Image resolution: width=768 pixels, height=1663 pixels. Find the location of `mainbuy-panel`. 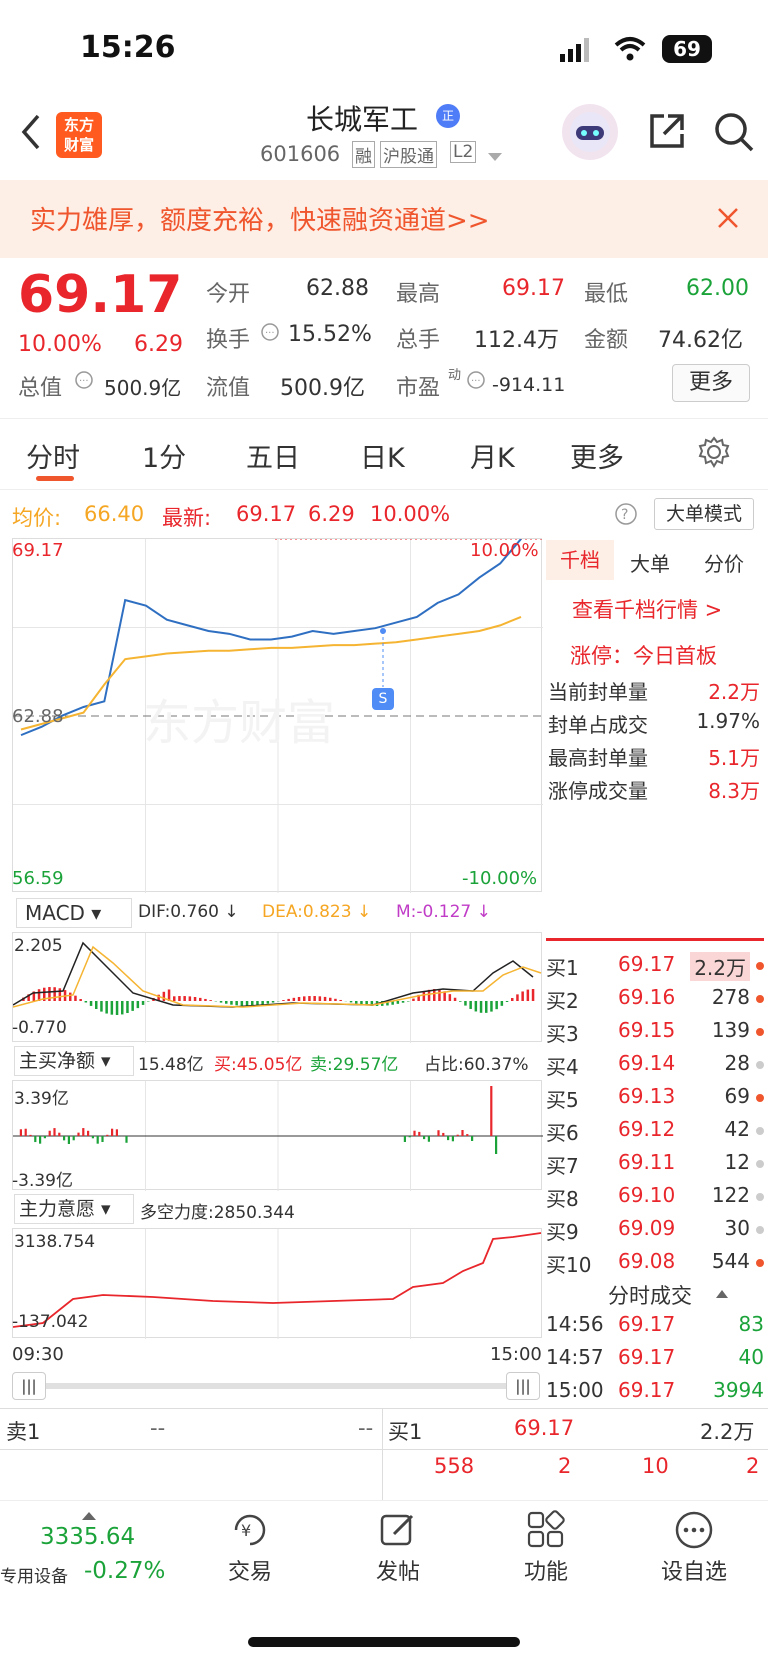

mainbuy-panel is located at coordinates (277, 1135).